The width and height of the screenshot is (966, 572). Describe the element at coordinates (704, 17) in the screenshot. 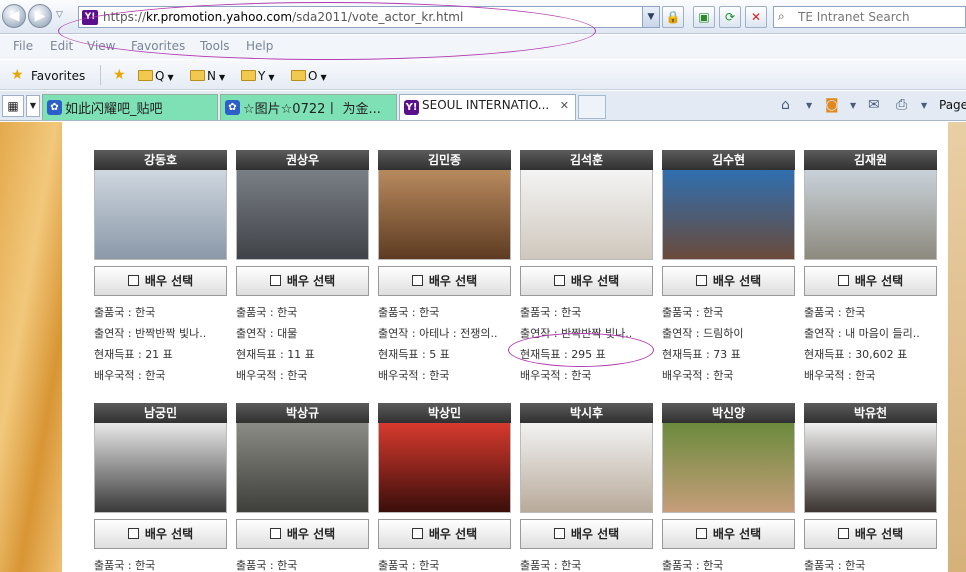

I see `compatibility-view-icon: ▣` at that location.